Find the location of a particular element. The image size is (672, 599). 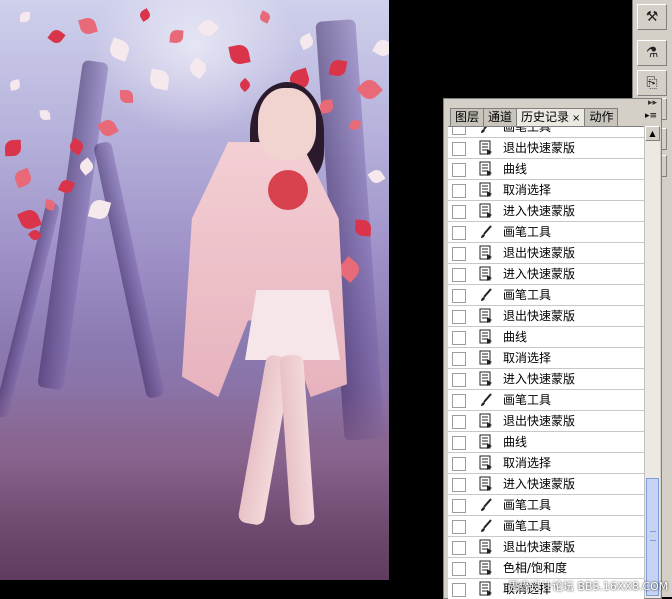

collapse-icon: ▸▸ is located at coordinates (652, 103).